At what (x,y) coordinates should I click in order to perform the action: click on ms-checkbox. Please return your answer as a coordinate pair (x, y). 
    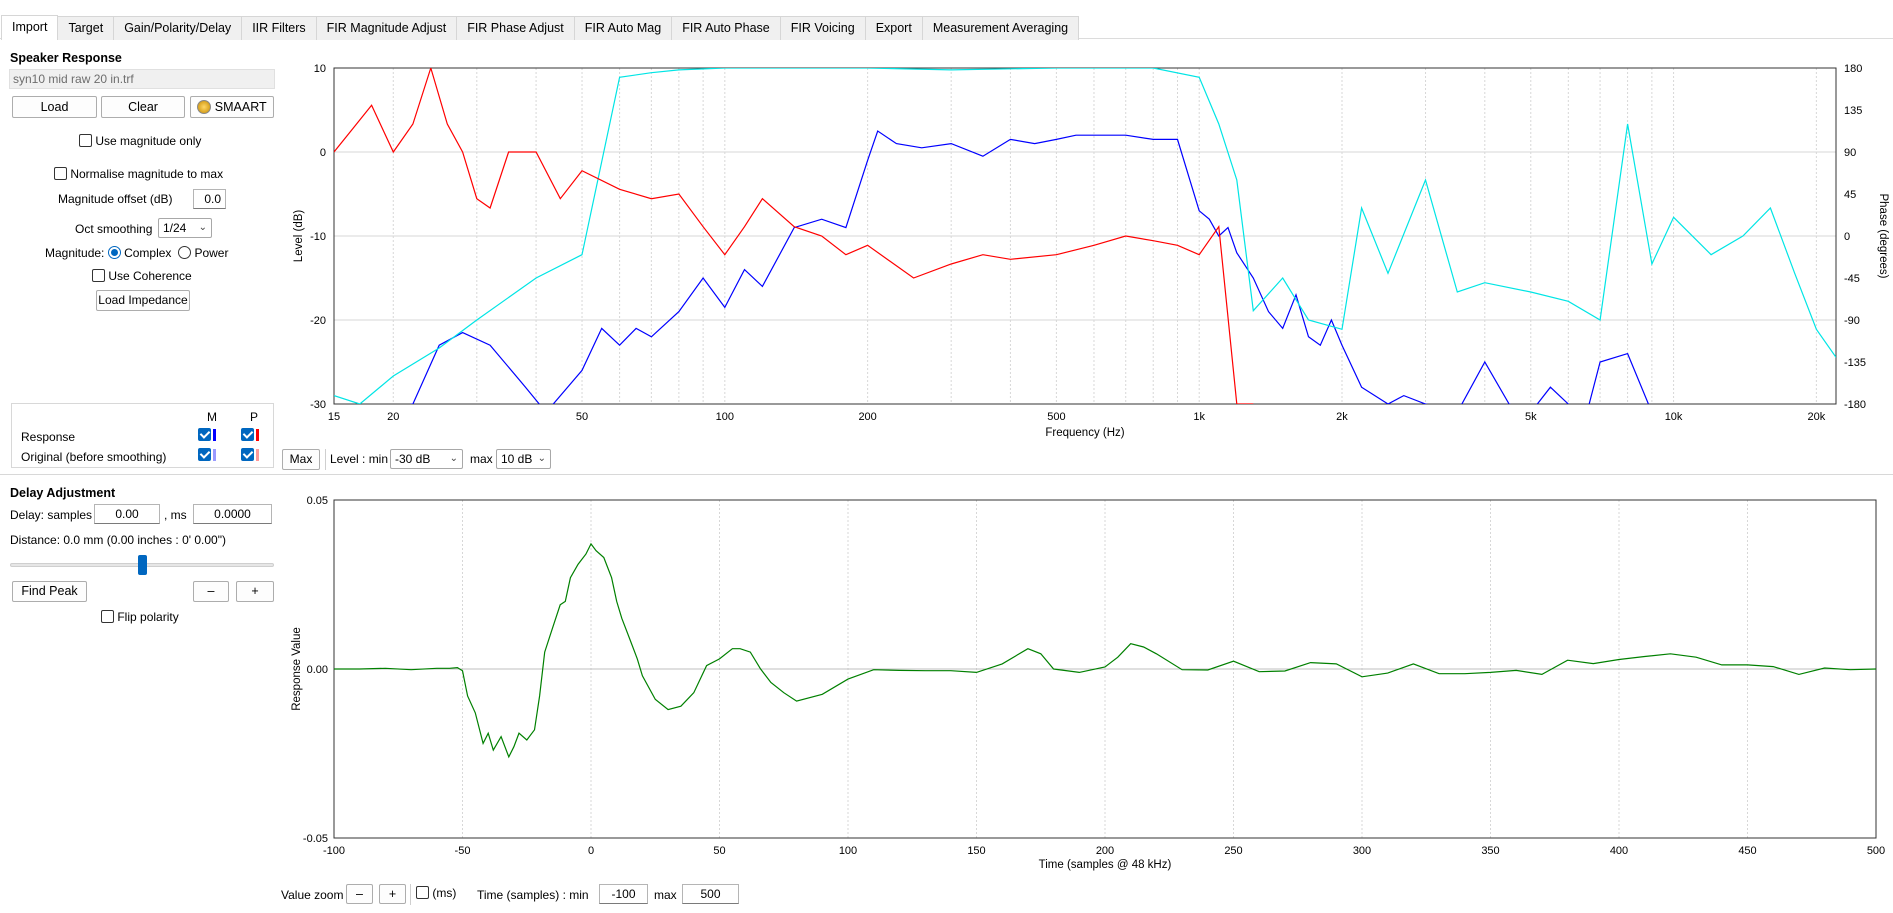
    Looking at the image, I should click on (422, 892).